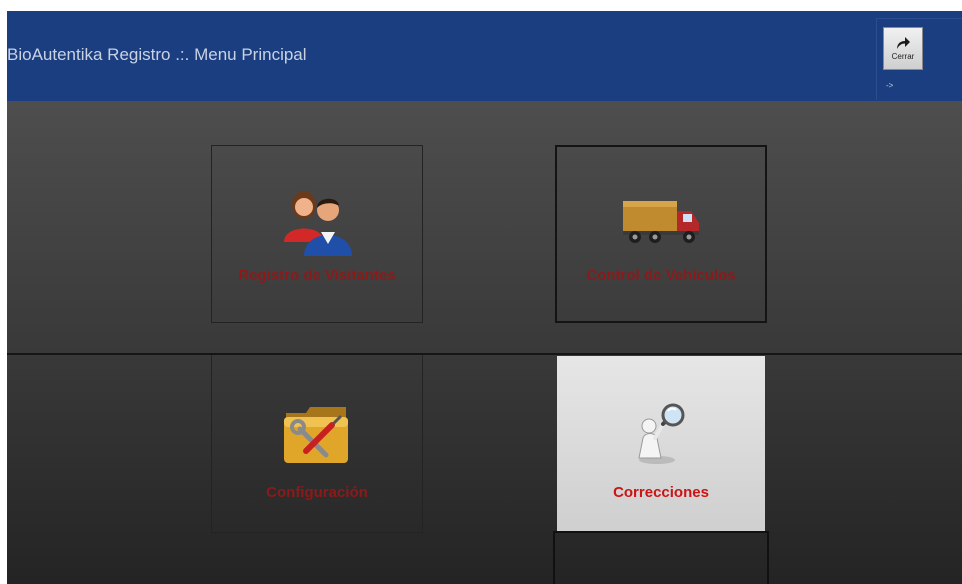 Image resolution: width=962 pixels, height=584 pixels. I want to click on tile-configuracion-label: Configuración, so click(317, 492).